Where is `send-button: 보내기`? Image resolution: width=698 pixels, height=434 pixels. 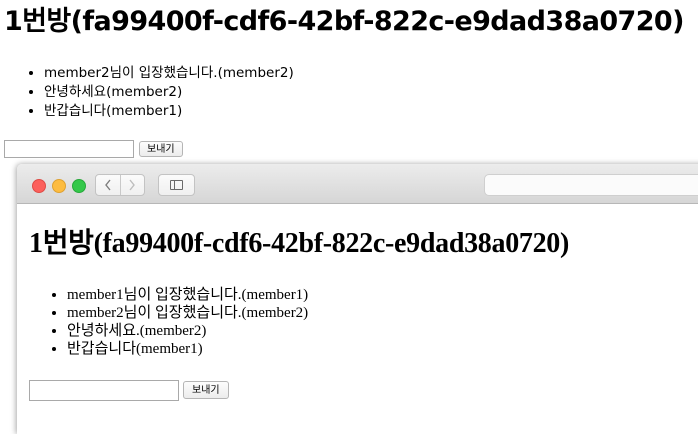
send-button: 보내기 is located at coordinates (161, 149).